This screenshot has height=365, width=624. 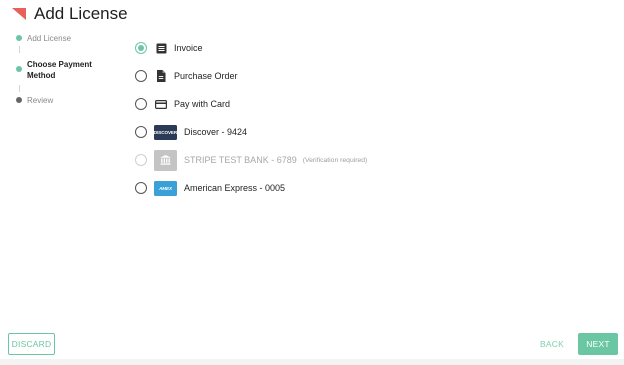 What do you see at coordinates (188, 48) in the screenshot?
I see `payment-option-label: Invoice` at bounding box center [188, 48].